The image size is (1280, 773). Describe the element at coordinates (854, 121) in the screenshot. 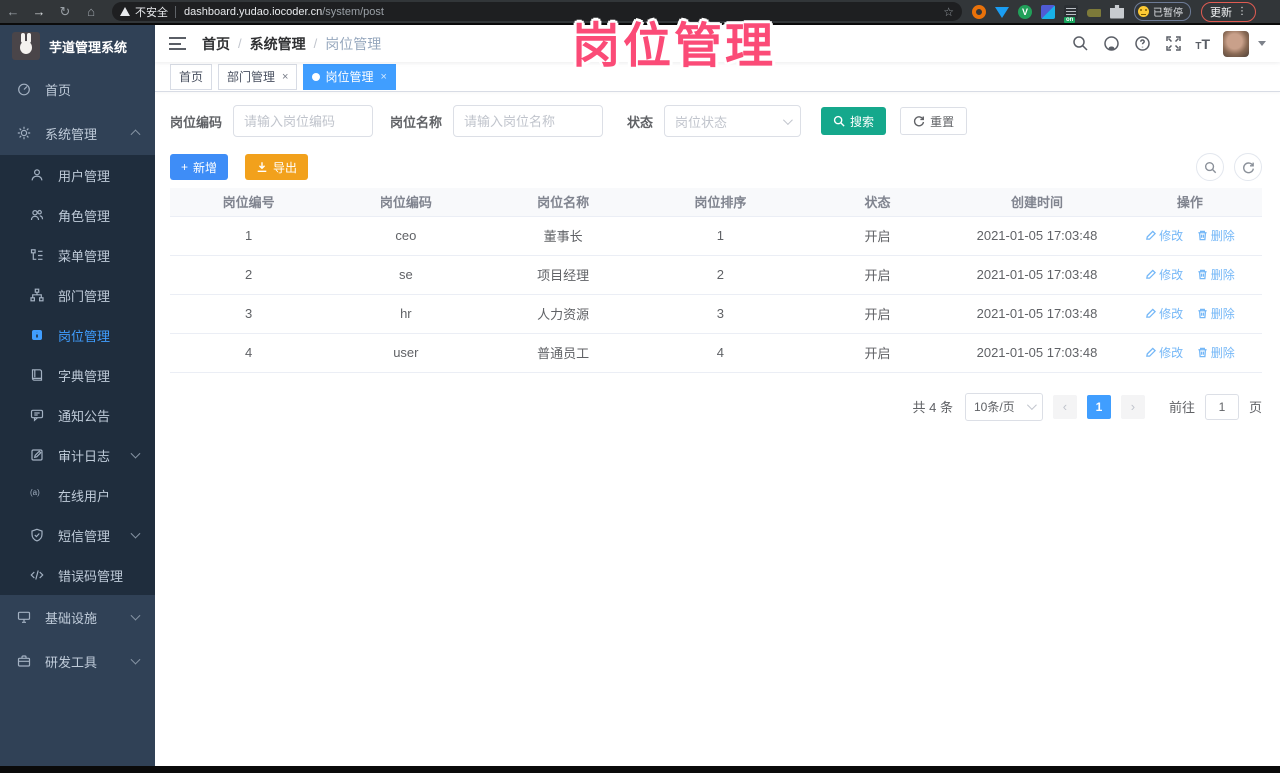

I see `search-button: 搜索` at that location.